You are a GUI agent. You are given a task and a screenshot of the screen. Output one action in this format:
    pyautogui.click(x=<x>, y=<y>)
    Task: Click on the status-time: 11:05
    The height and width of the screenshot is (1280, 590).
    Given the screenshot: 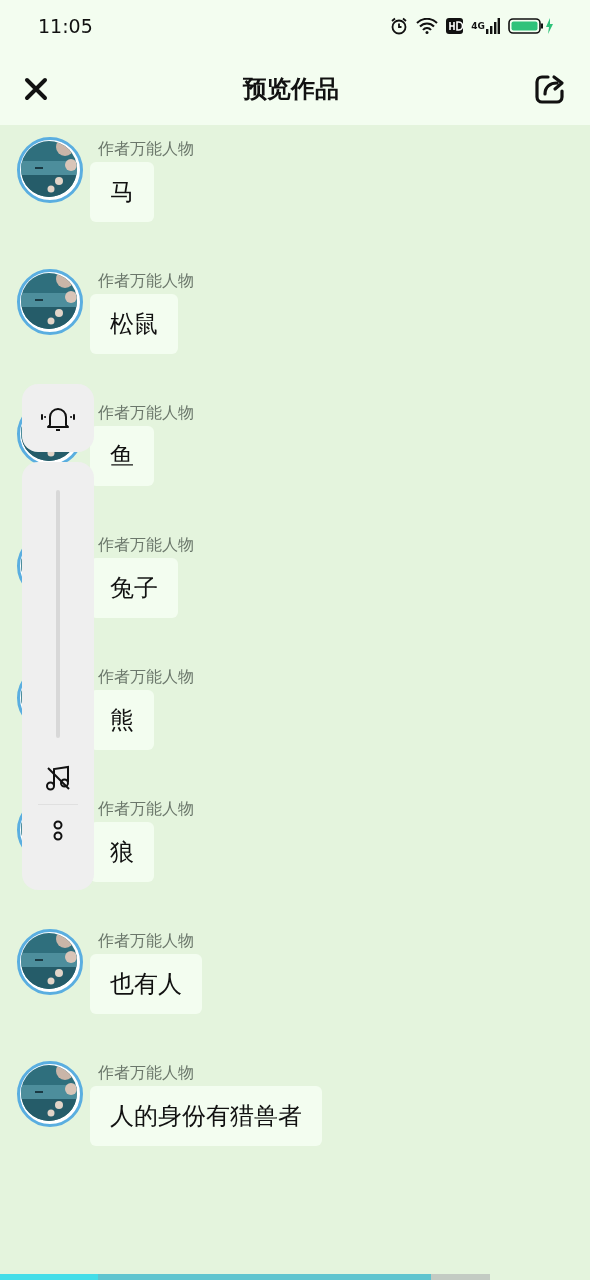 What is the action you would take?
    pyautogui.click(x=65, y=26)
    